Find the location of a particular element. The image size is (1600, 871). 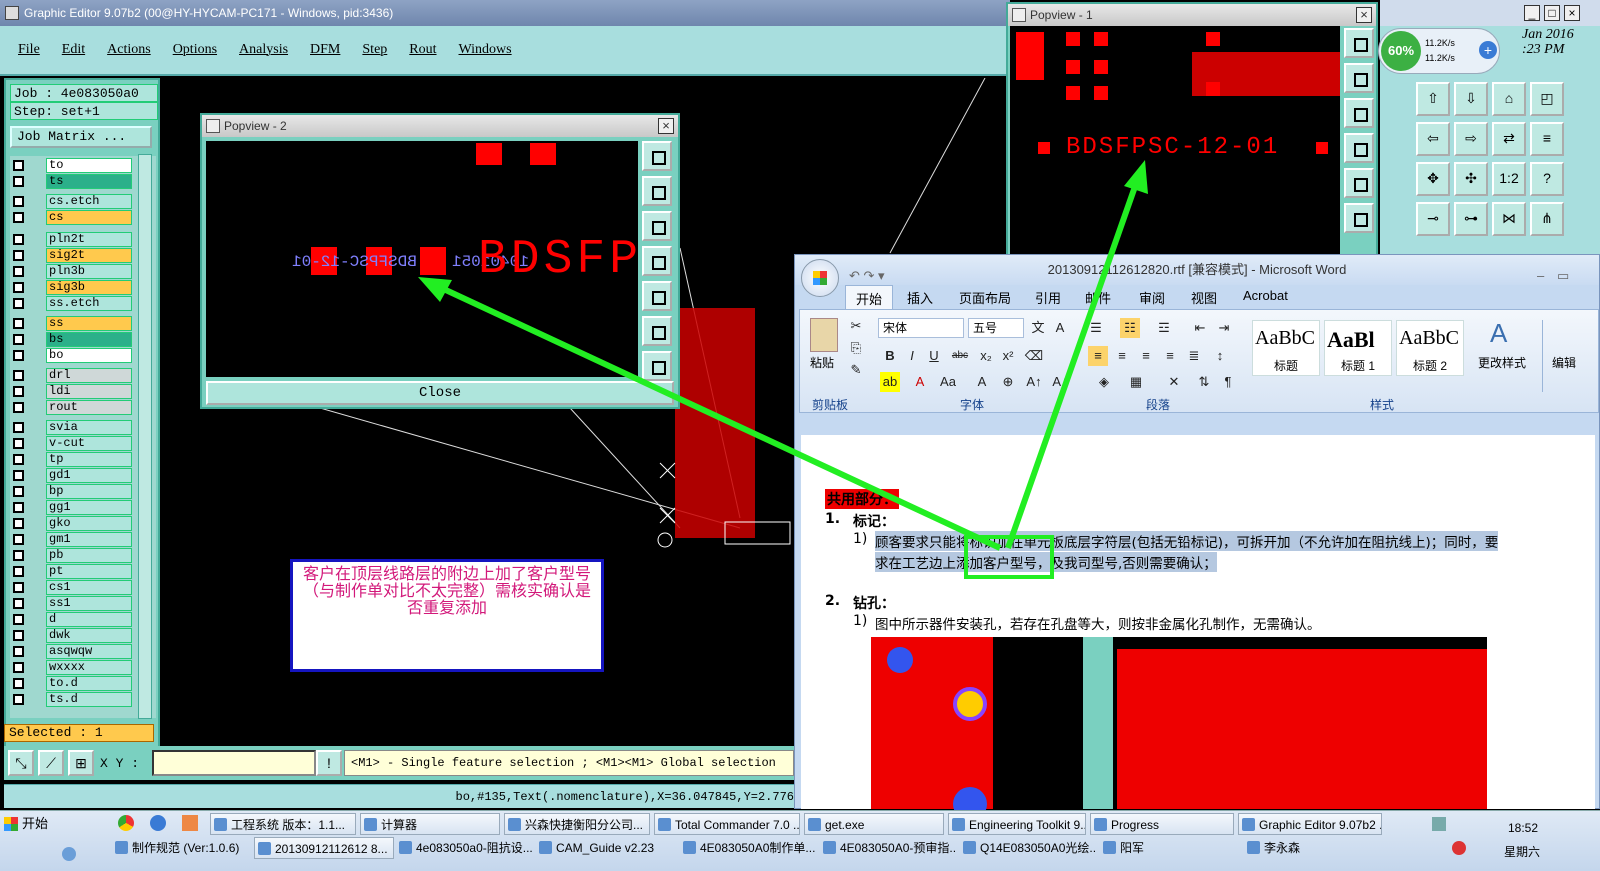

taskbar-item-yangjun: 阳军 is located at coordinates (1160, 848).